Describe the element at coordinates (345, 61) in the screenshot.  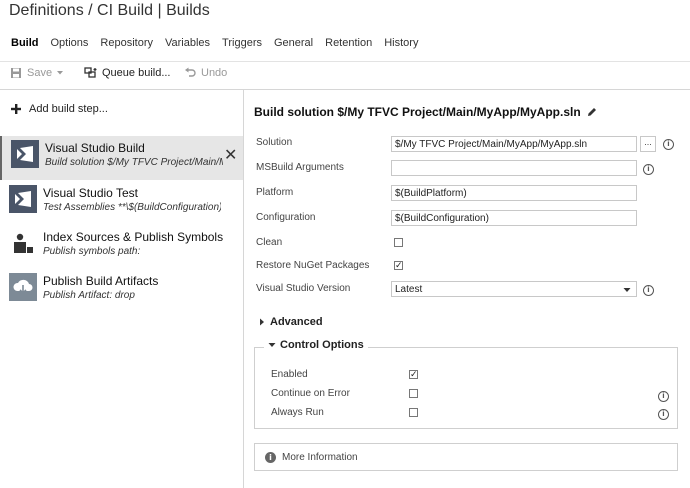
I see `toolbar-divider` at that location.